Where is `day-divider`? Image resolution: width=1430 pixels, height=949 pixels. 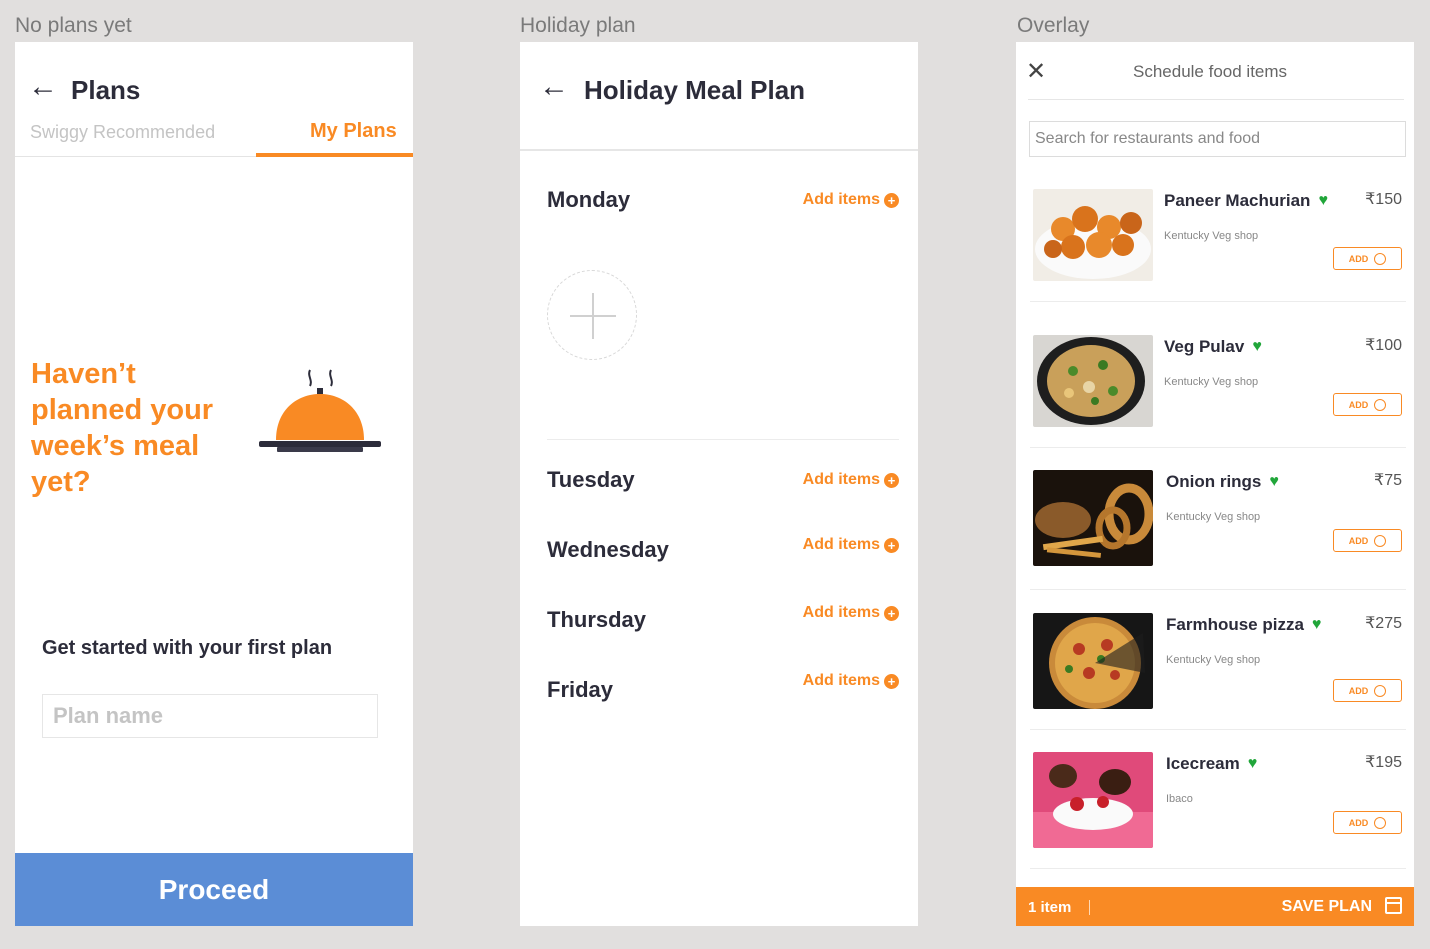 day-divider is located at coordinates (723, 439).